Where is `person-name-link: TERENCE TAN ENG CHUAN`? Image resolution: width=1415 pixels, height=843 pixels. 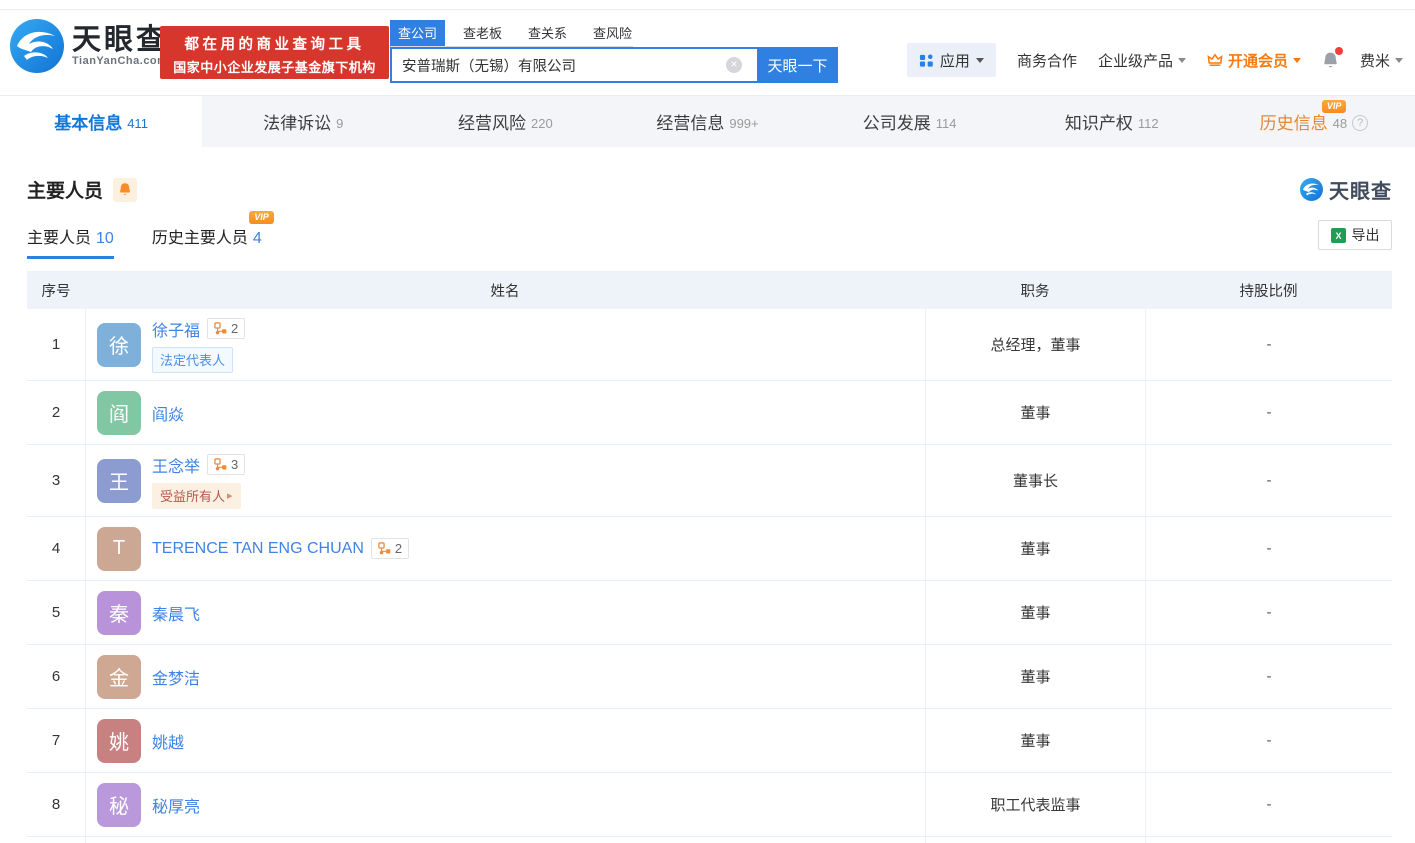
person-name-link: TERENCE TAN ENG CHUAN is located at coordinates (258, 549).